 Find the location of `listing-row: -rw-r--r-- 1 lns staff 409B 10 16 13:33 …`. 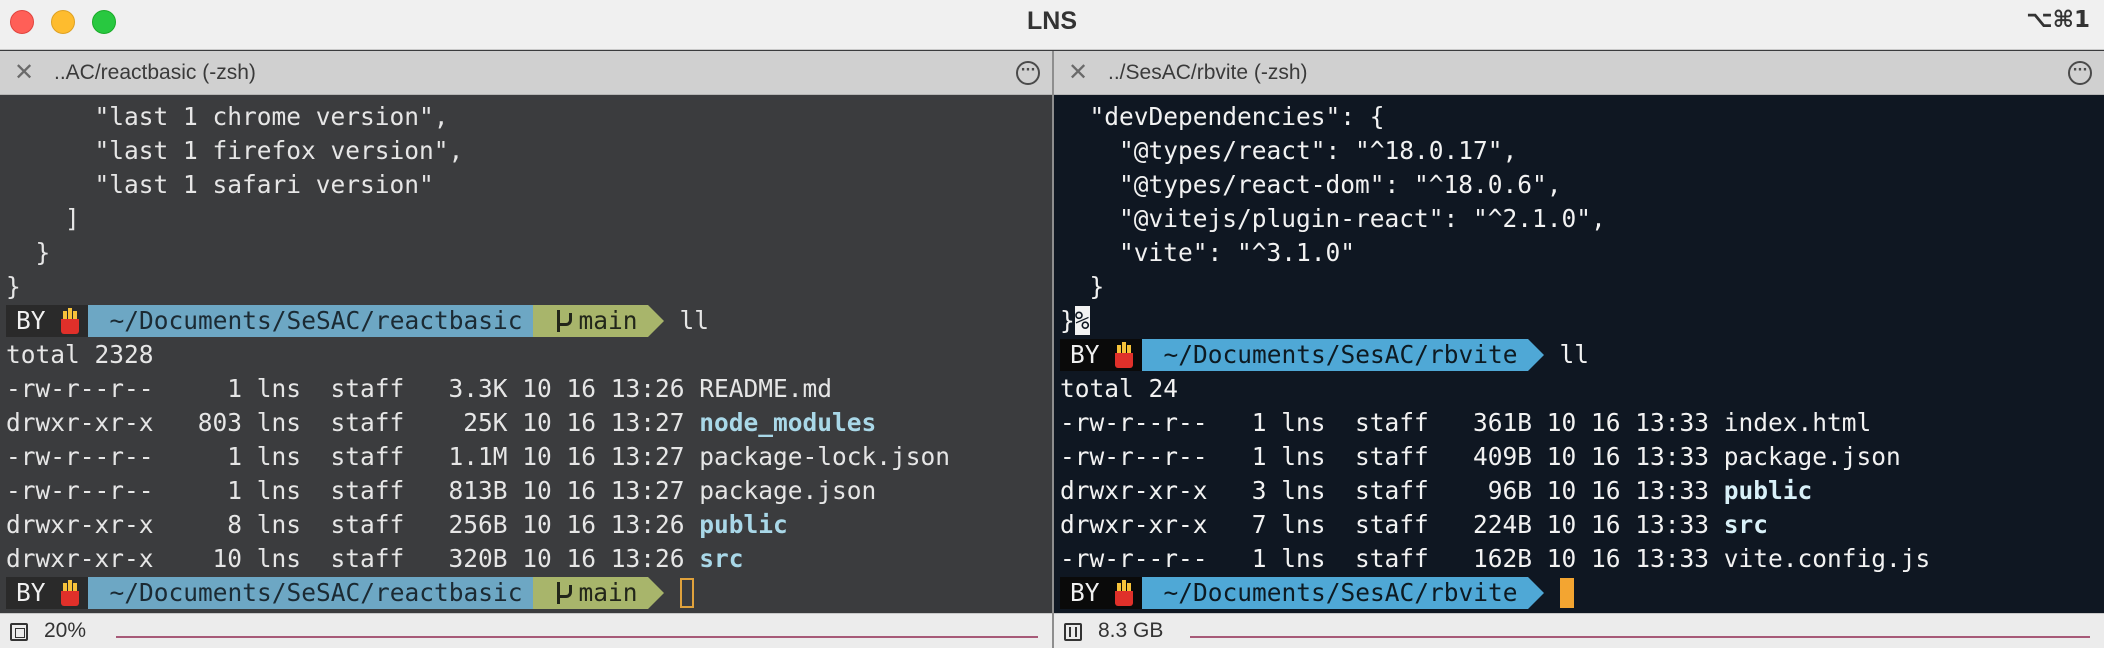

listing-row: -rw-r--r-- 1 lns staff 409B 10 16 13:33 … is located at coordinates (1582, 457).